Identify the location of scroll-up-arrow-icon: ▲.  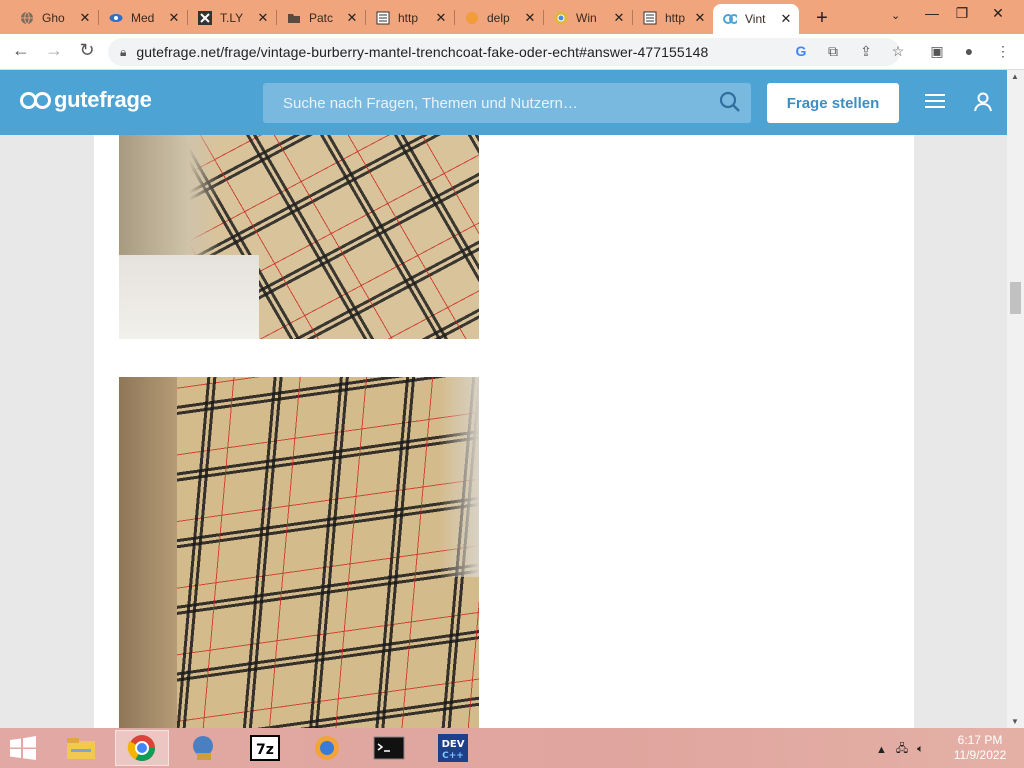
(1015, 76).